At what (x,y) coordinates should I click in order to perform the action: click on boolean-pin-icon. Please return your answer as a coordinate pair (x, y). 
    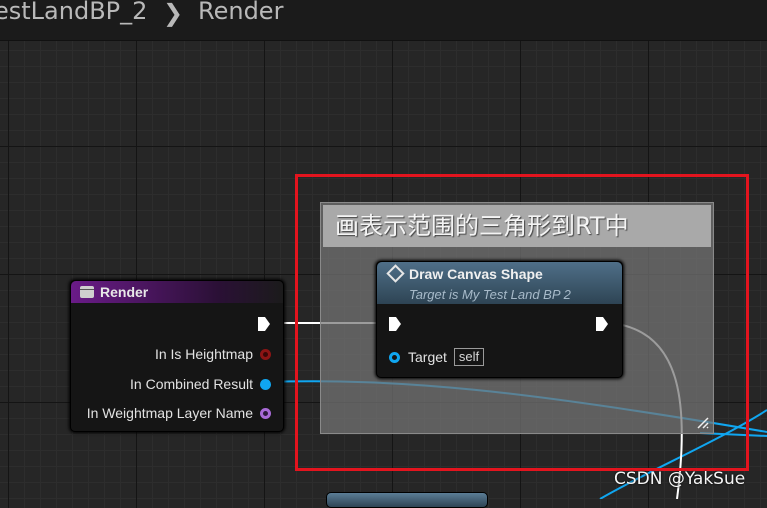
    Looking at the image, I should click on (265, 354).